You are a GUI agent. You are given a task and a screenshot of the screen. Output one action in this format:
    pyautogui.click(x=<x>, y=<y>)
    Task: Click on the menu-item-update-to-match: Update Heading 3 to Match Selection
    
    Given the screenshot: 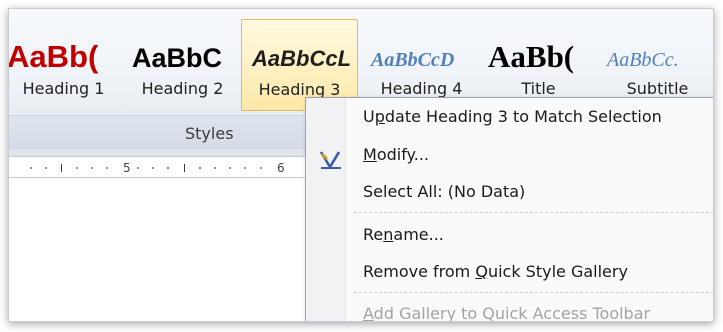 What is the action you would take?
    pyautogui.click(x=512, y=117)
    